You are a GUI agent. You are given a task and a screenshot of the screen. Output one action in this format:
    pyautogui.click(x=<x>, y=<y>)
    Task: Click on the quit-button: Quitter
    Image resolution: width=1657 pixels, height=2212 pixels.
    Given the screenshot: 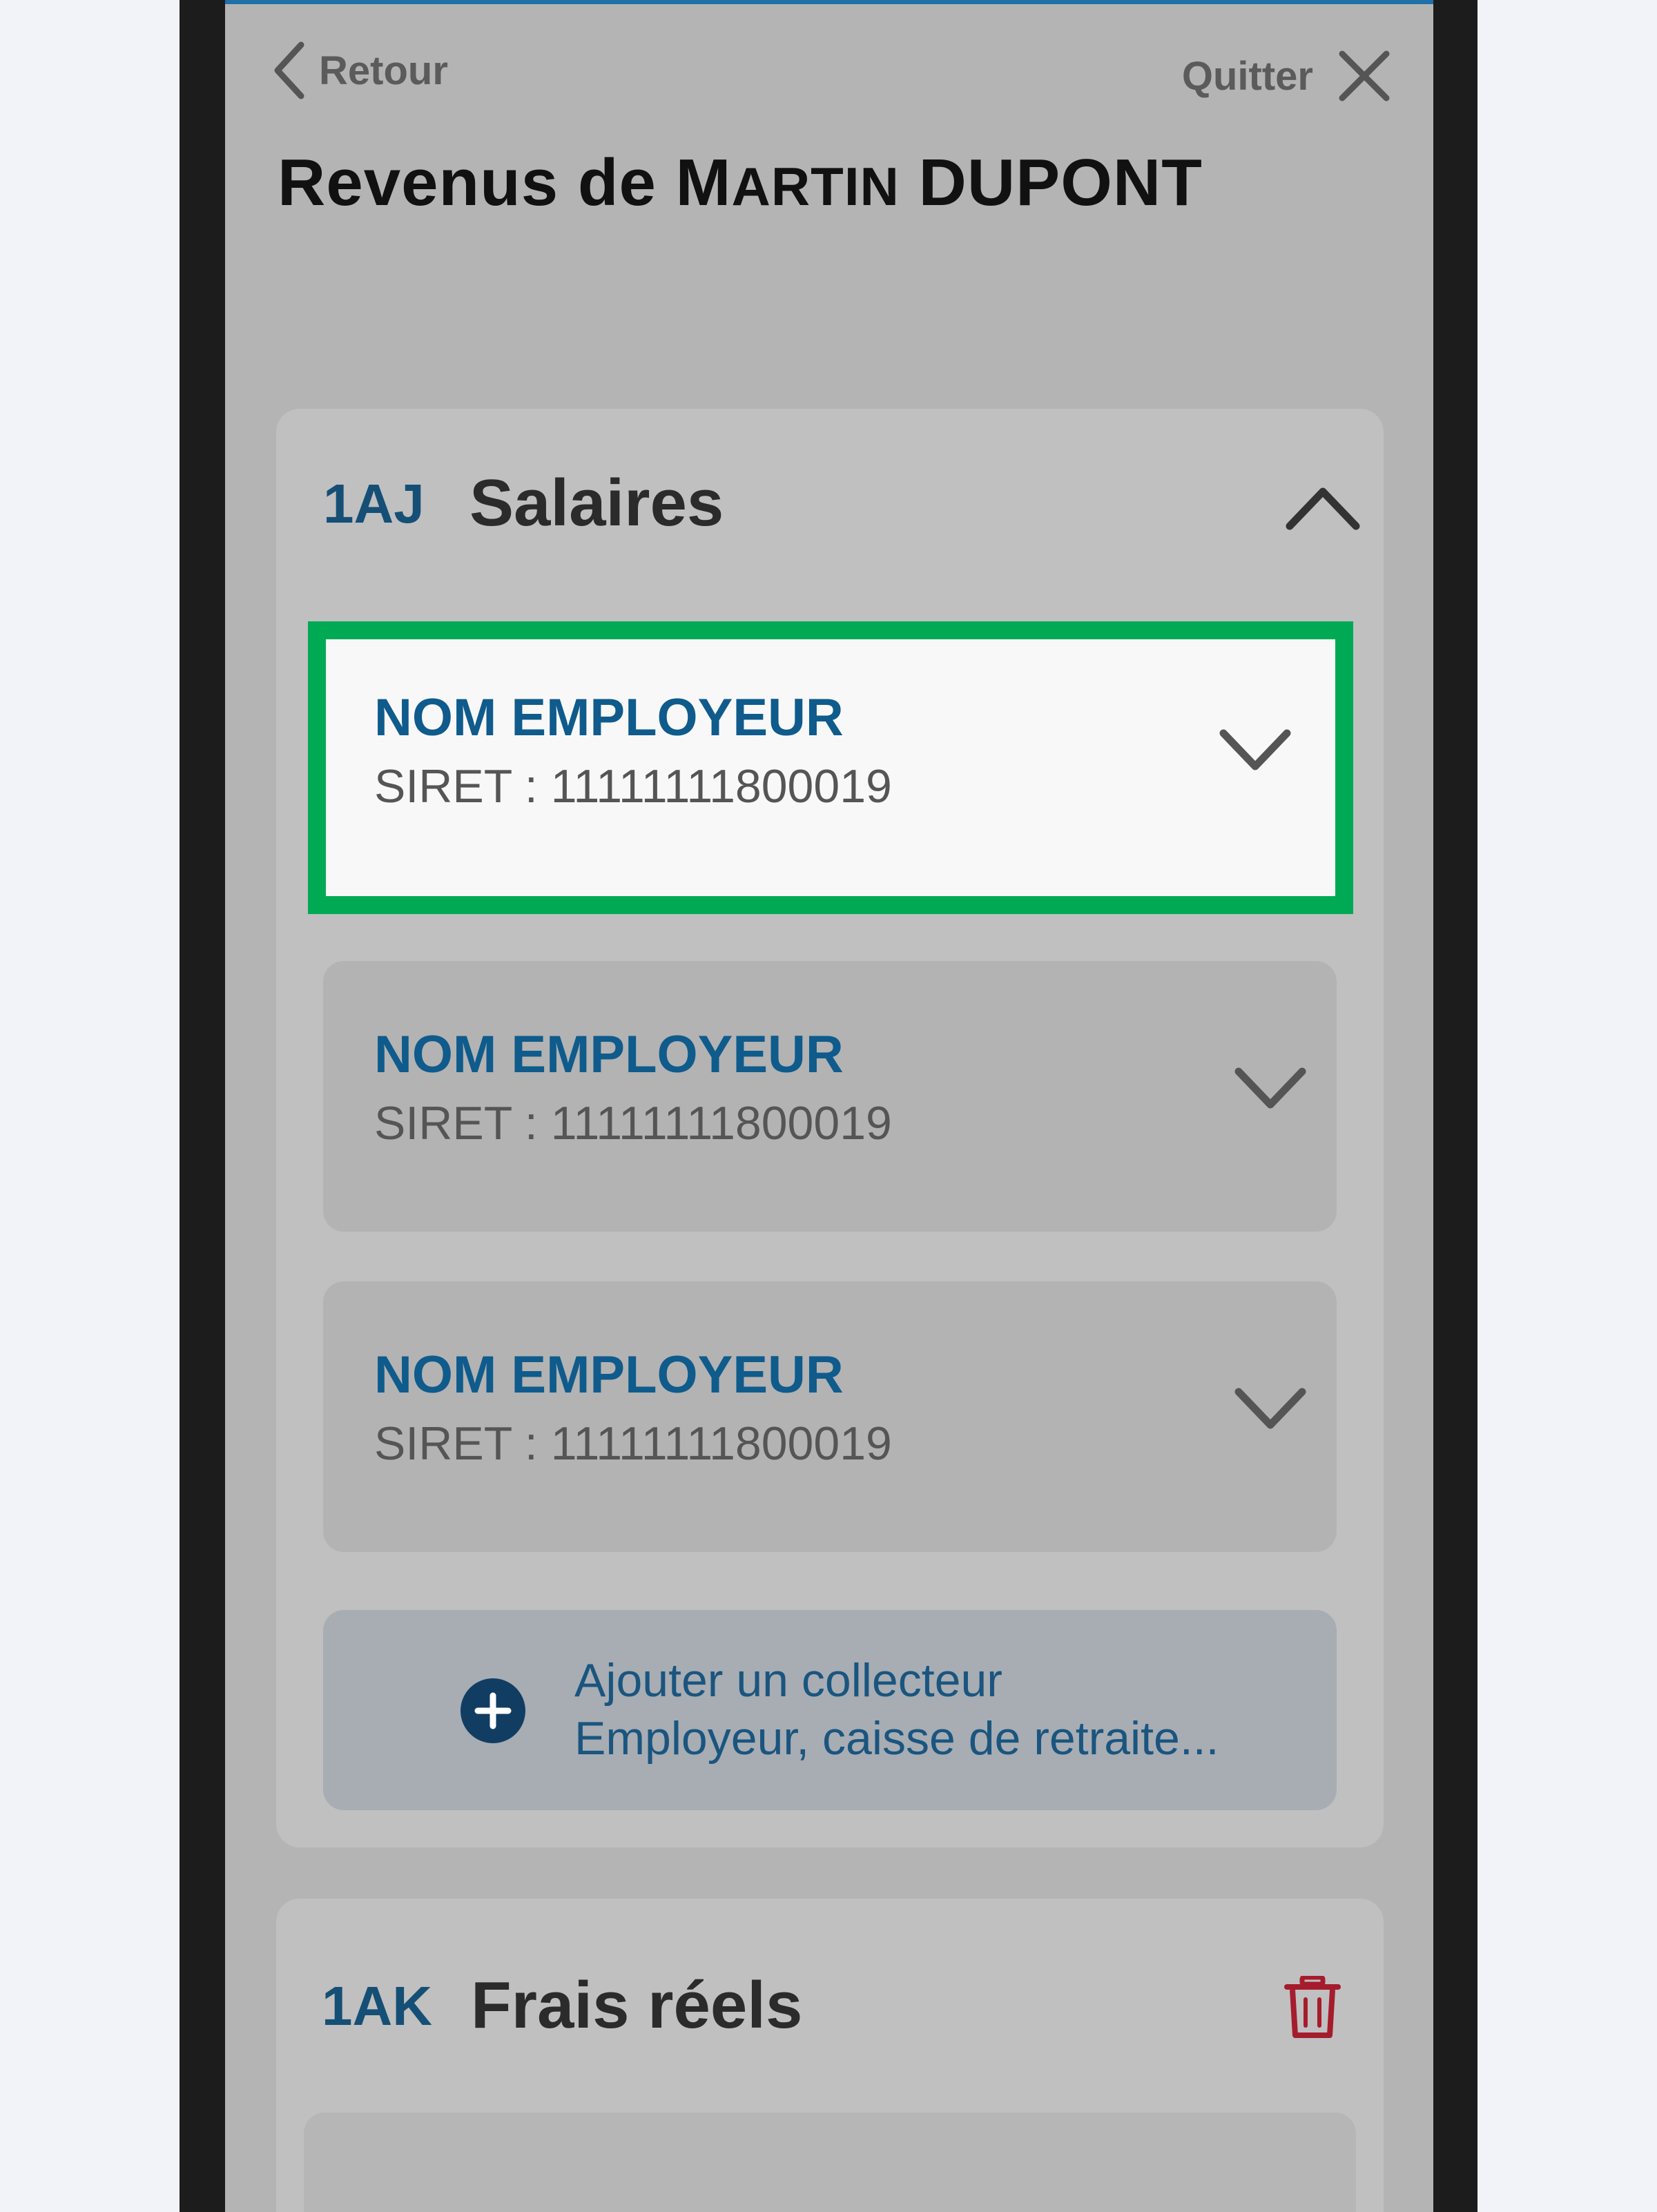 What is the action you would take?
    pyautogui.click(x=1286, y=76)
    